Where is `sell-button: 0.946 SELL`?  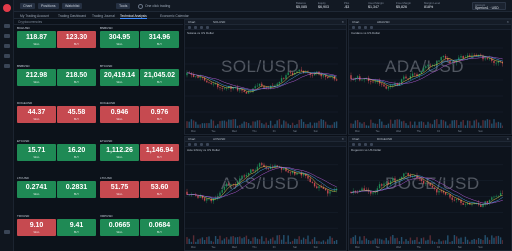
sell-button: 0.946 SELL is located at coordinates (119, 114).